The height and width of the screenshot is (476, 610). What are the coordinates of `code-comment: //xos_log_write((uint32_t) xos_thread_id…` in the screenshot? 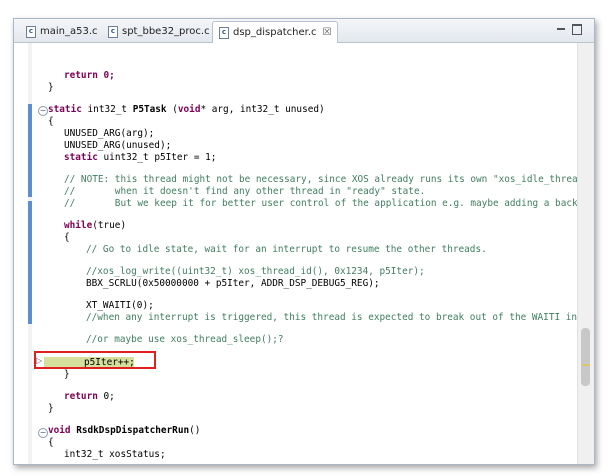 It's located at (255, 271).